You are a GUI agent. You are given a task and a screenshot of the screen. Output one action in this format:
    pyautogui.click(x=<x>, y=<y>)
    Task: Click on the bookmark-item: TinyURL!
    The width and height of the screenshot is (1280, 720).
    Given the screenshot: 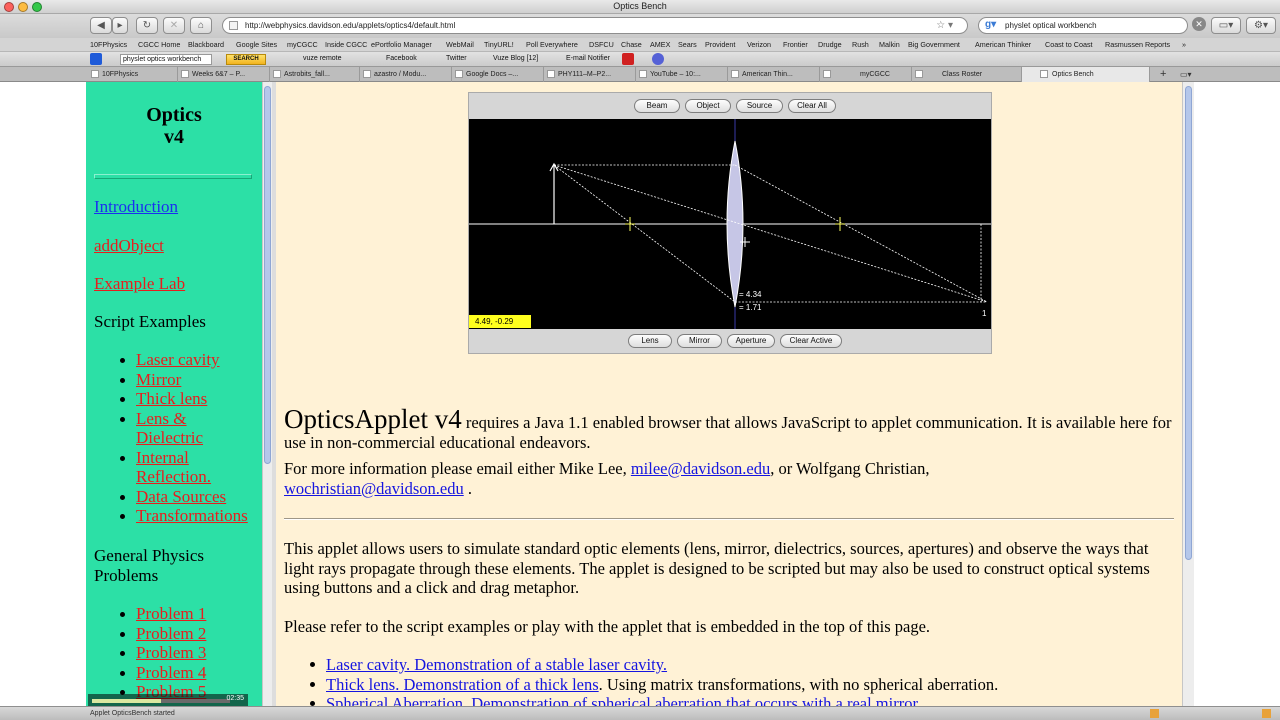 What is the action you would take?
    pyautogui.click(x=499, y=44)
    